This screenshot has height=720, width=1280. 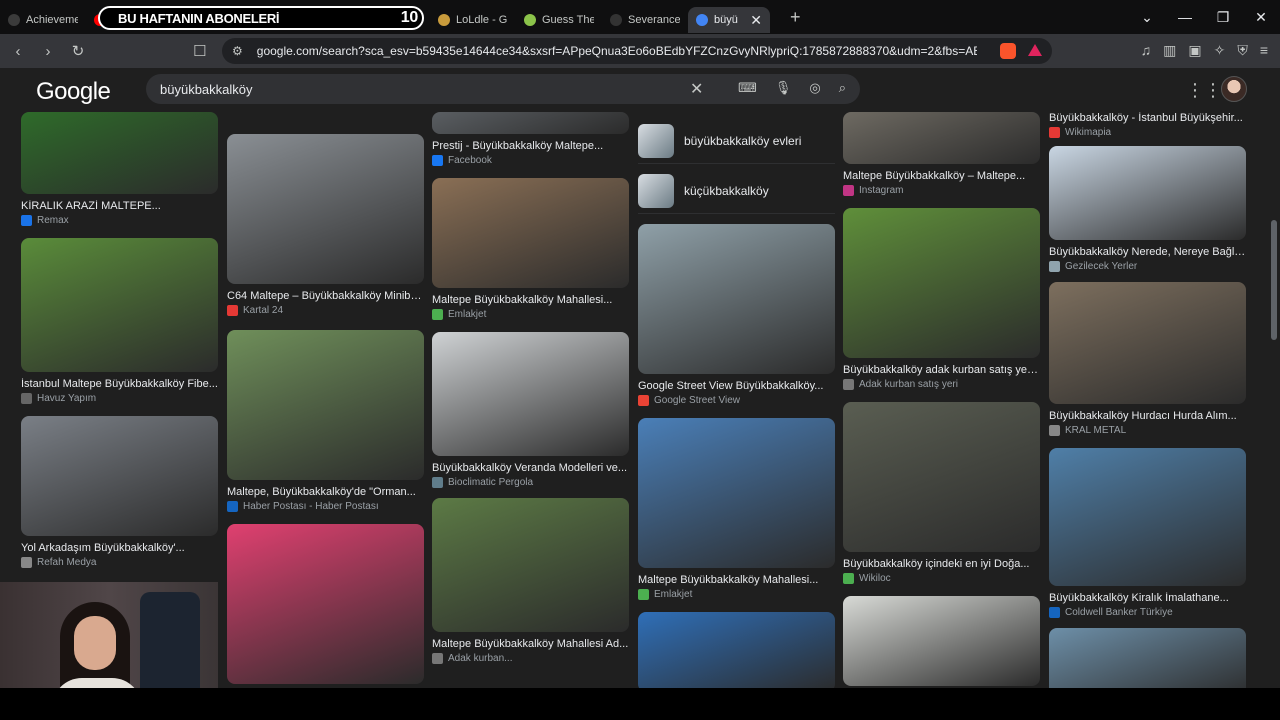 I want to click on bookmark-icon: ☐, so click(x=199, y=51).